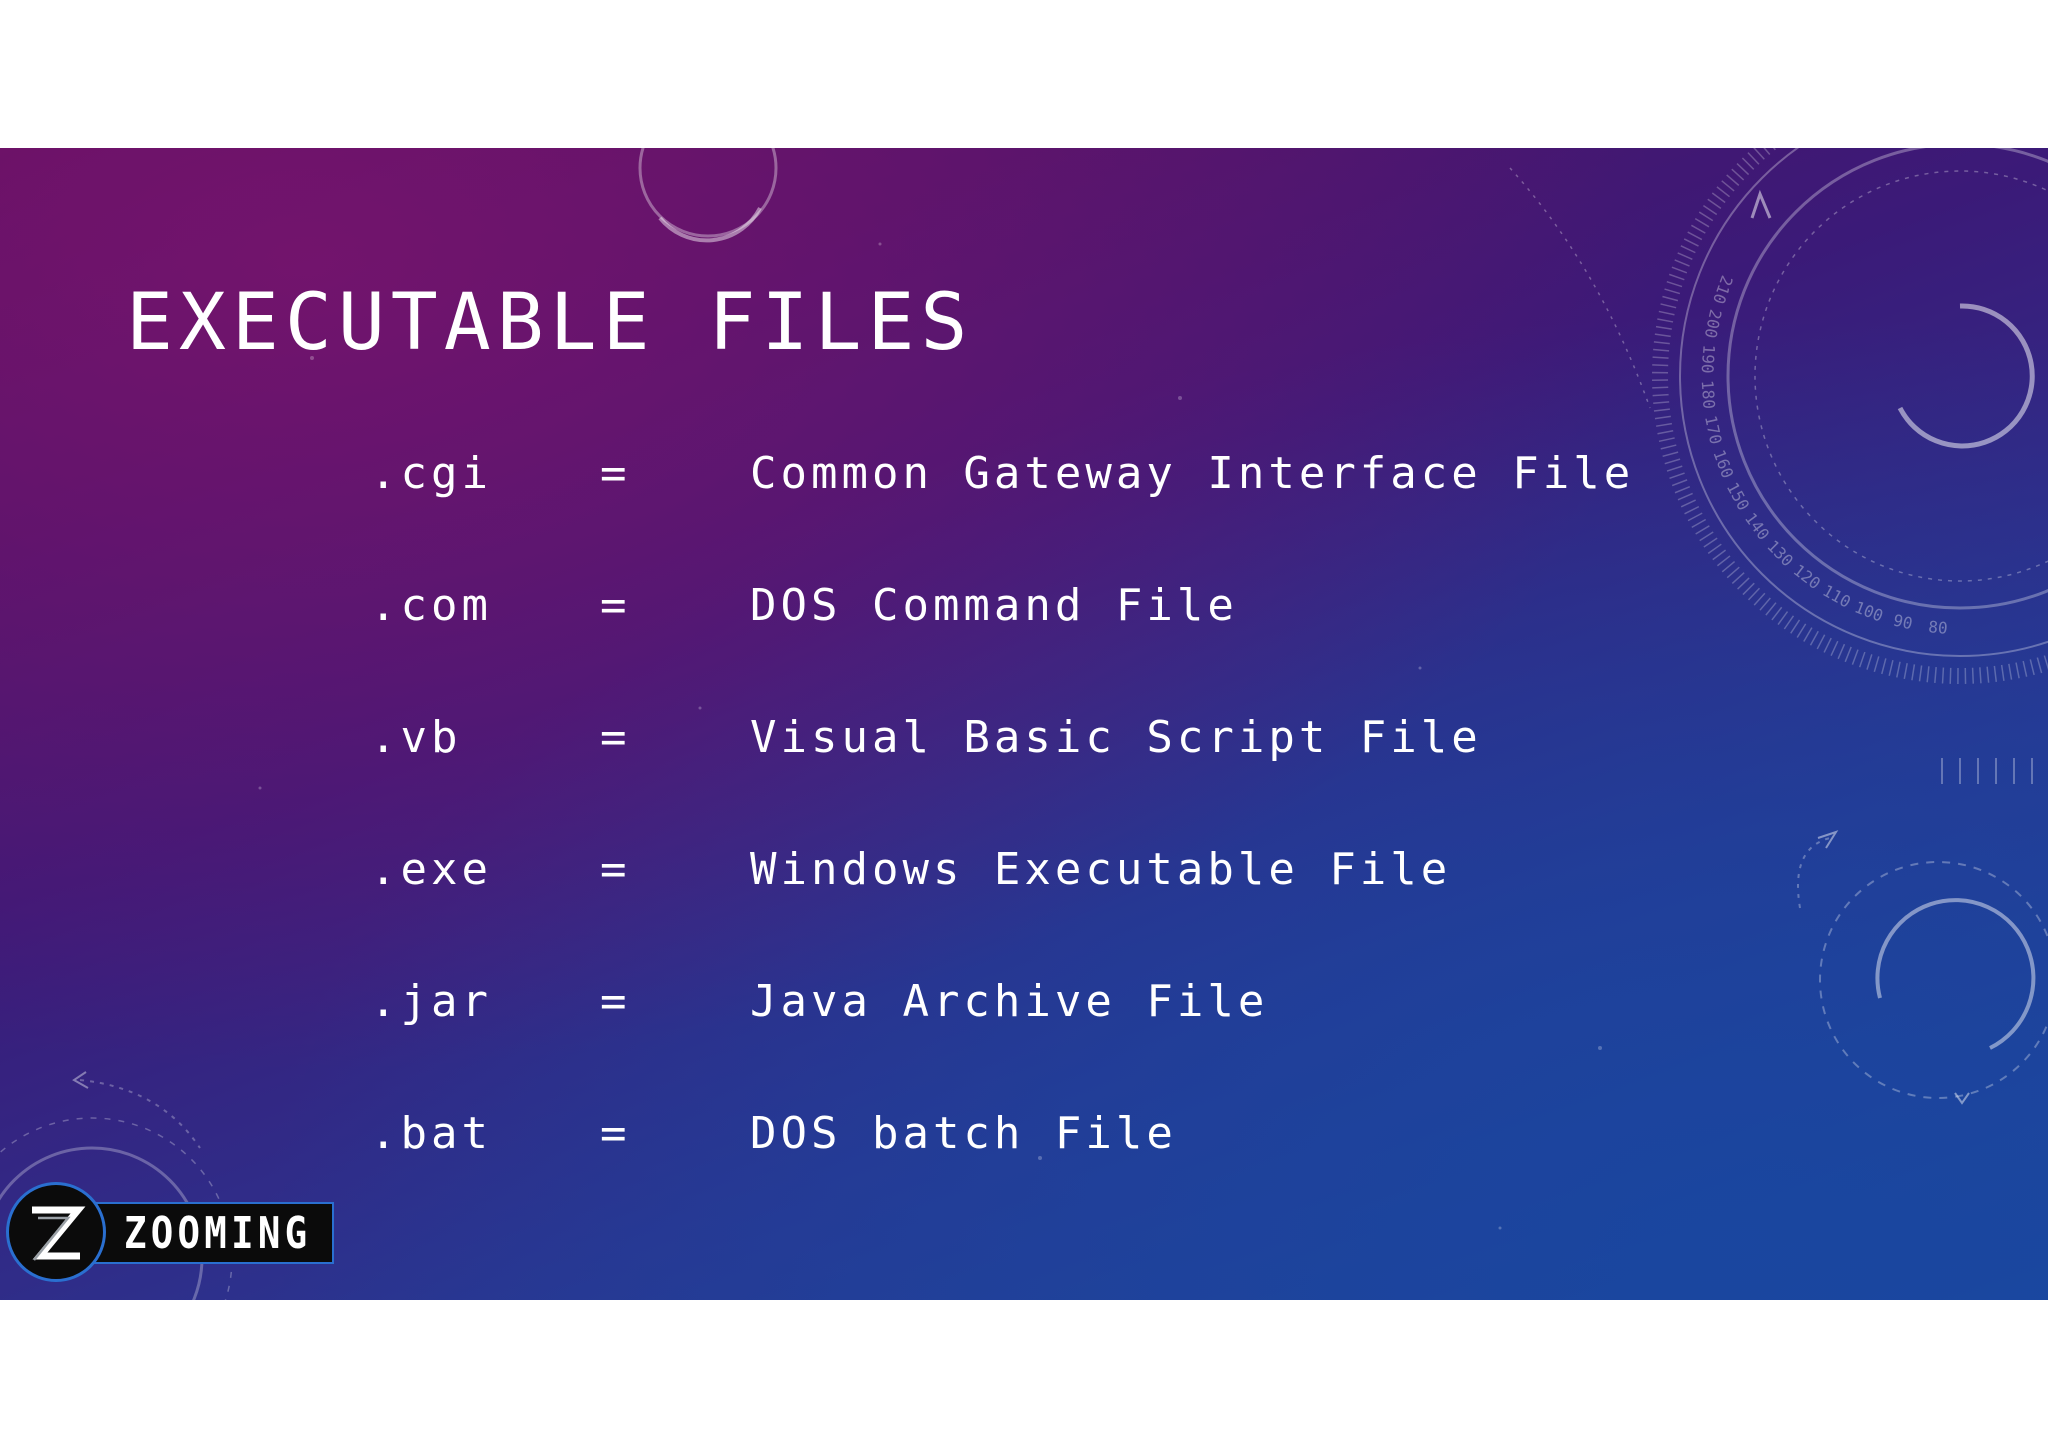 This screenshot has height=1448, width=2048. What do you see at coordinates (1713, 324) in the screenshot?
I see `dial-number: 200` at bounding box center [1713, 324].